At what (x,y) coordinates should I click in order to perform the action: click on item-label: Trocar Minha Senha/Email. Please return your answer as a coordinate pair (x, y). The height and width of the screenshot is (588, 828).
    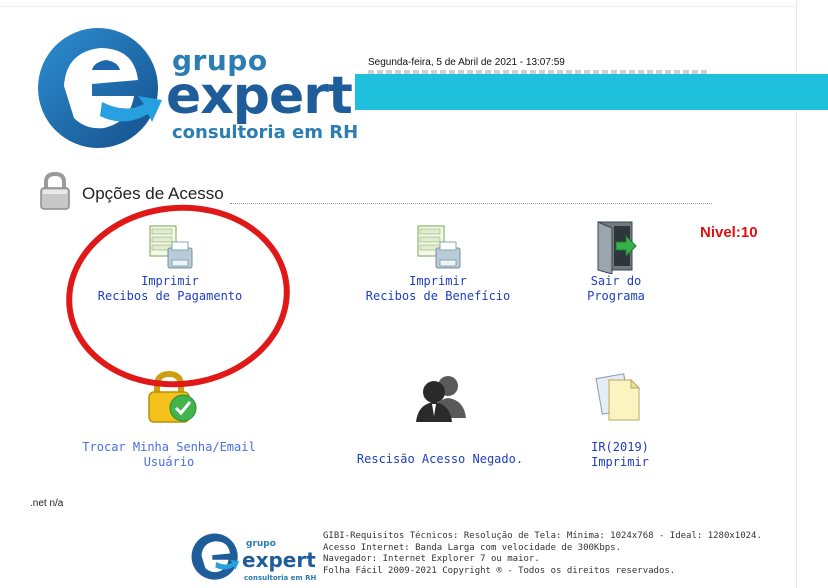
    Looking at the image, I should click on (169, 447).